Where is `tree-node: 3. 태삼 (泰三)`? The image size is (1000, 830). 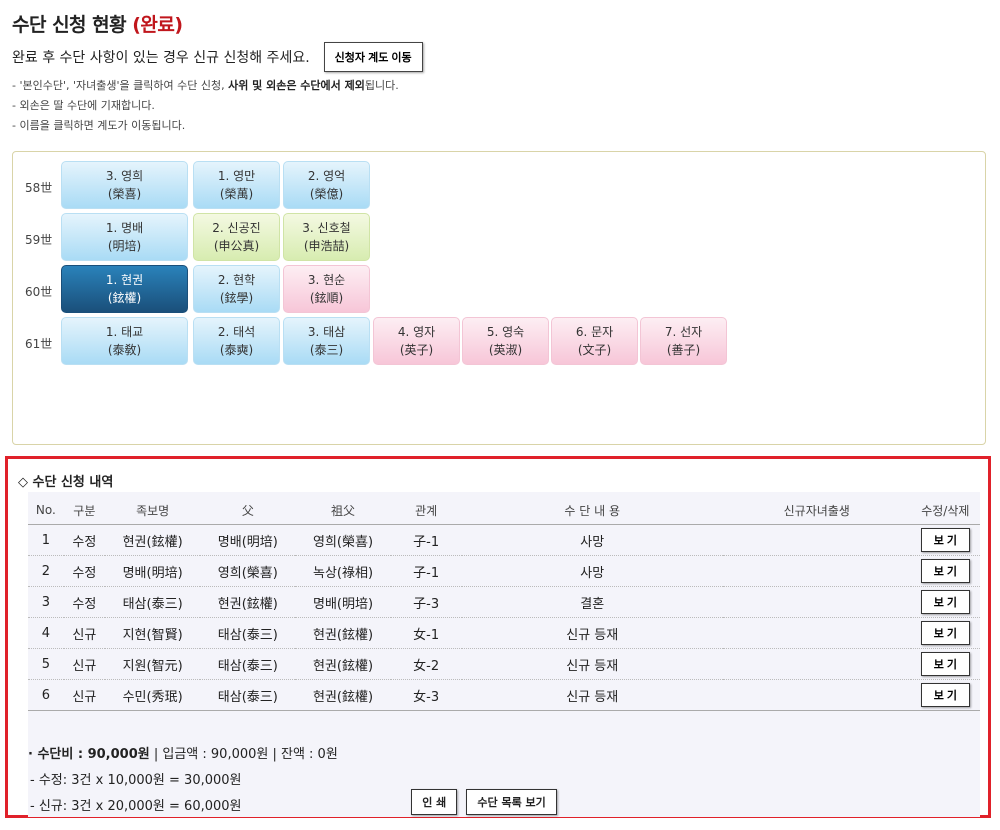 tree-node: 3. 태삼 (泰三) is located at coordinates (326, 341).